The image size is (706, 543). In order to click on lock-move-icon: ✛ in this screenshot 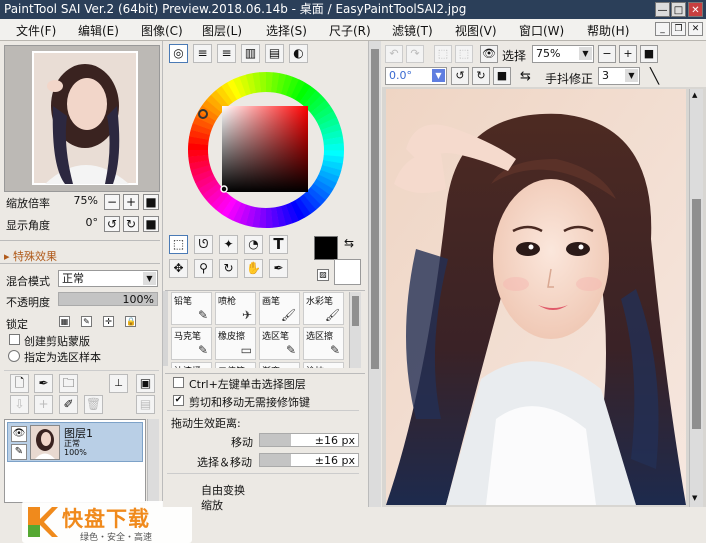, I will do `click(108, 321)`.